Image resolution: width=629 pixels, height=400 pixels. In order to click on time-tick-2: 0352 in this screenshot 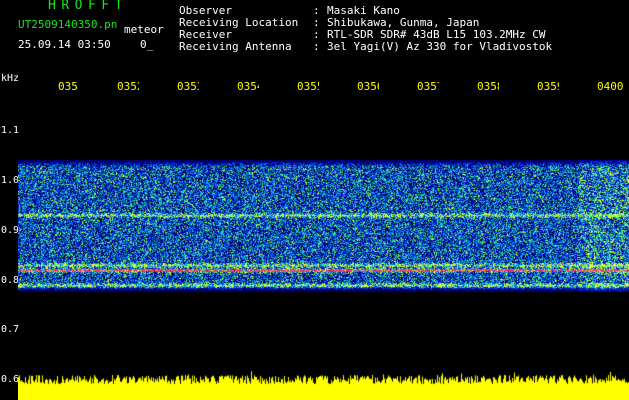, I will do `click(128, 87)`.